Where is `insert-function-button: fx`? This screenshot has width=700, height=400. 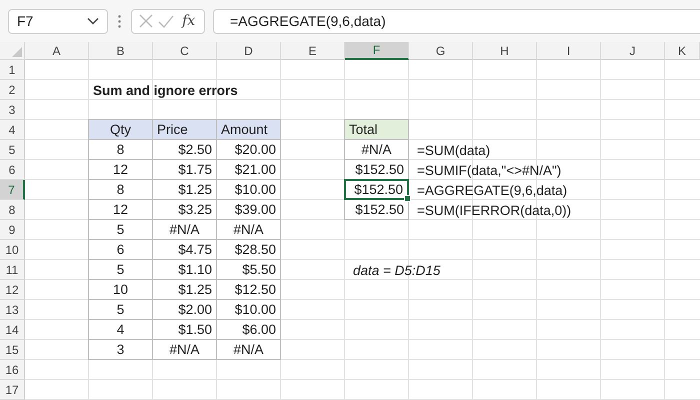 insert-function-button: fx is located at coordinates (189, 21).